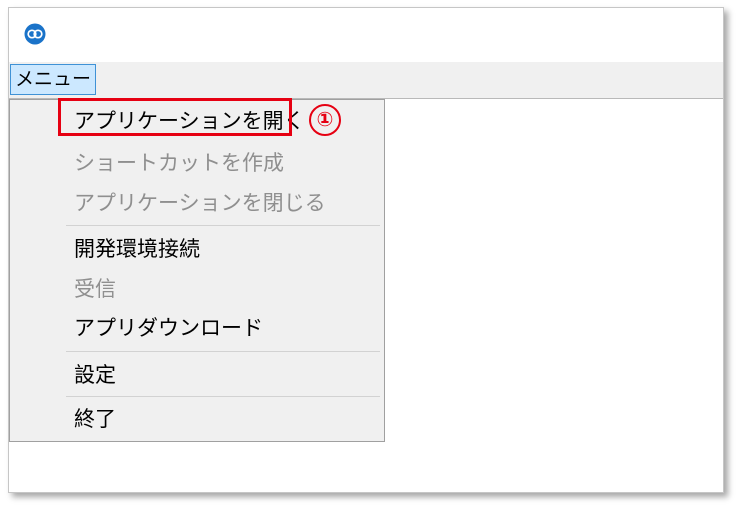 The image size is (738, 506). I want to click on menu-bar: メニュー, so click(366, 80).